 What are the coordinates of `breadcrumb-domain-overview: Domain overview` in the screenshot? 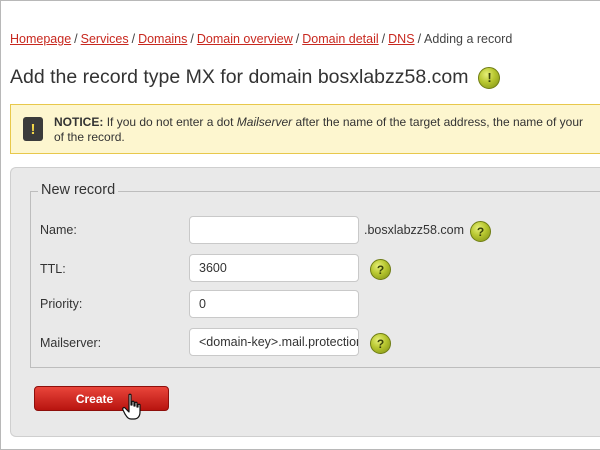 It's located at (245, 39).